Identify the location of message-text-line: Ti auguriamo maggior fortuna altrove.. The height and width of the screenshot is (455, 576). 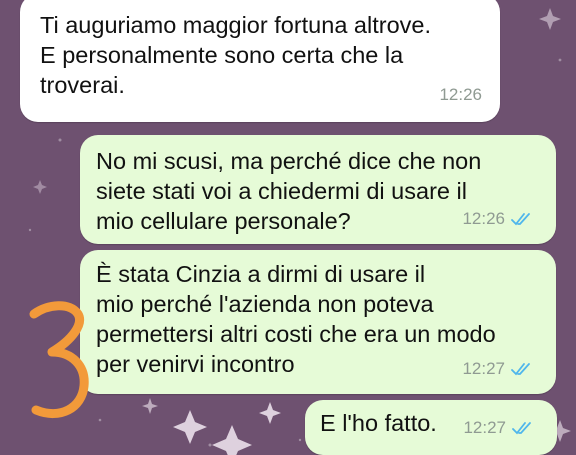
(235, 25).